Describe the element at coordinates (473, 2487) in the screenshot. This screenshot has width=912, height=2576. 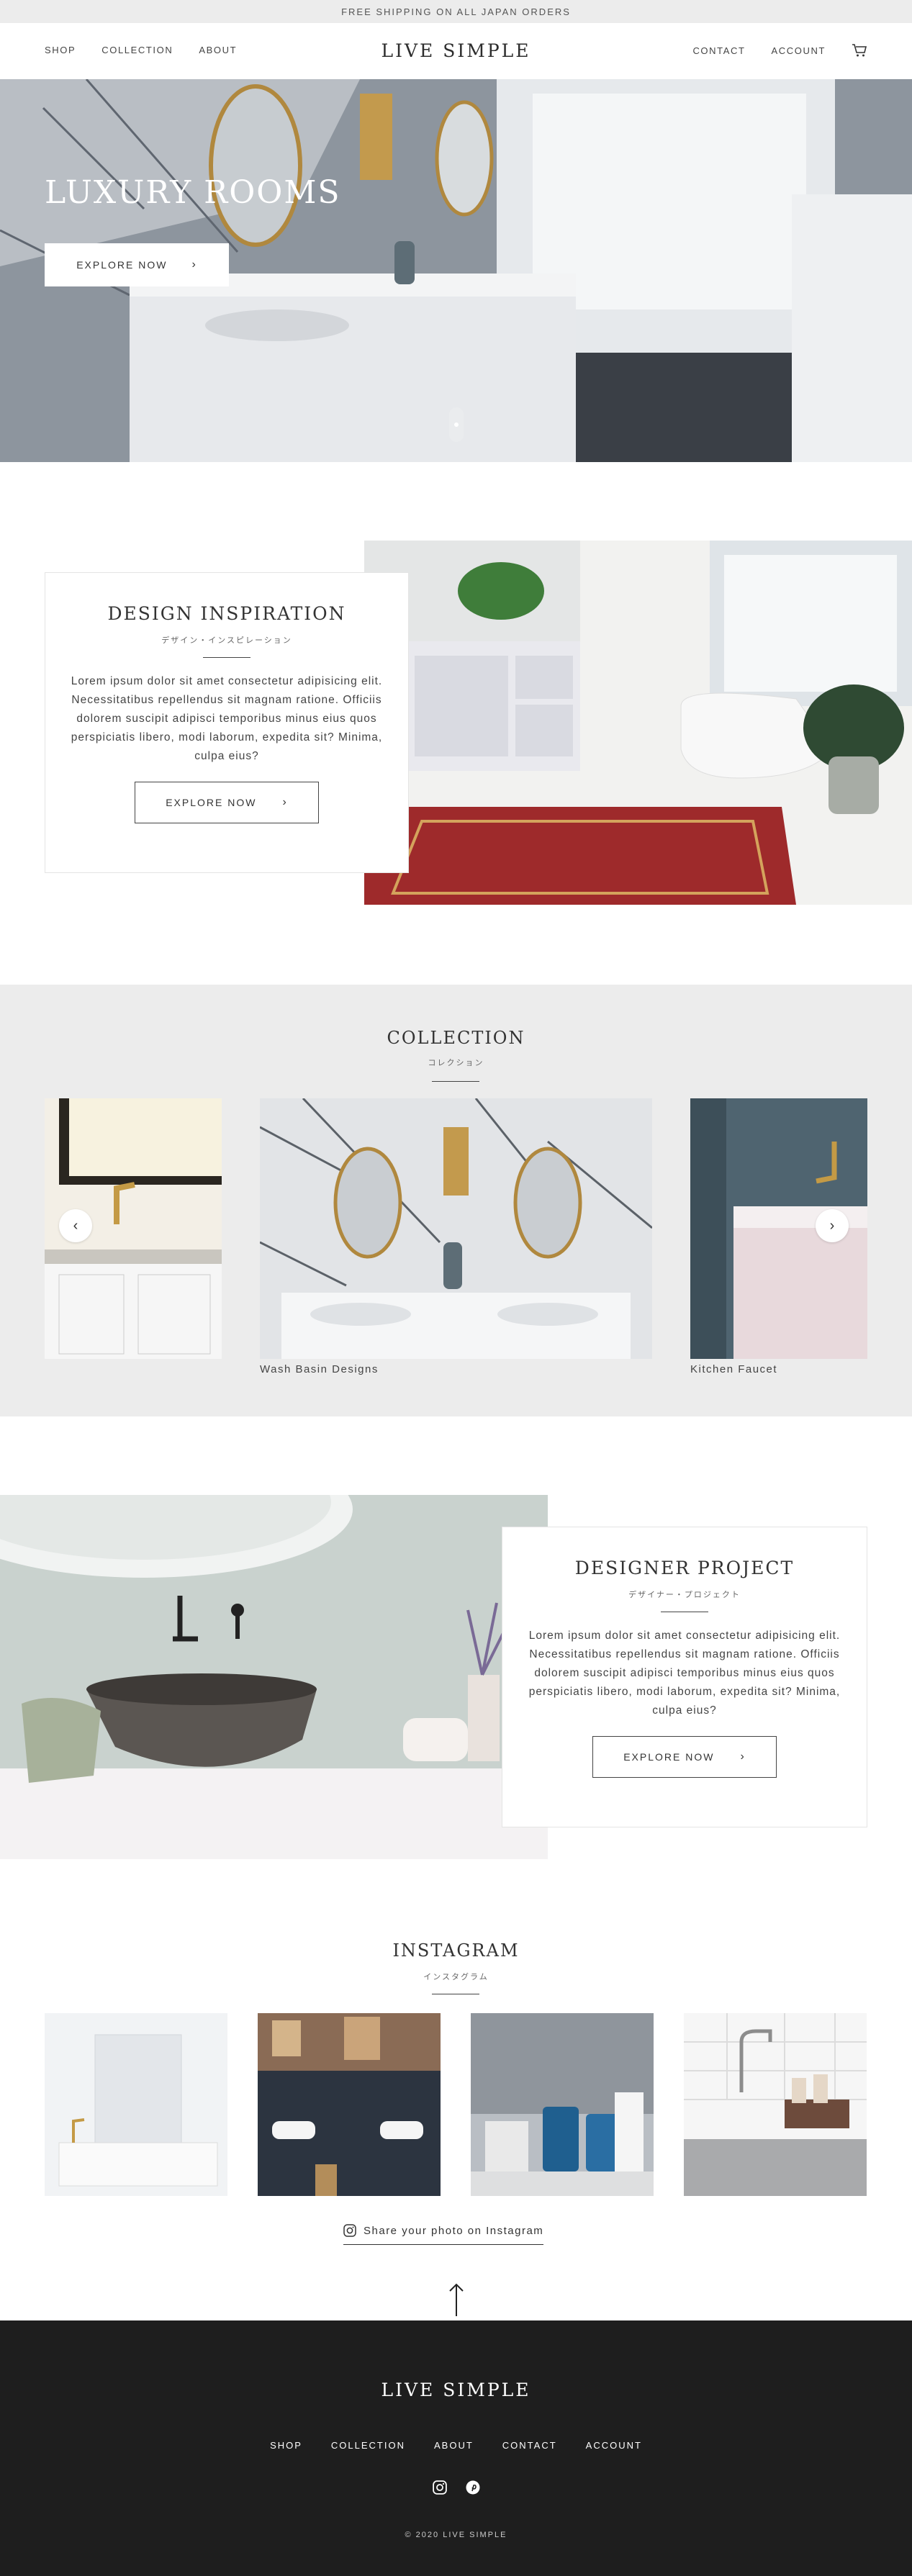
I see `pinterest-icon` at that location.